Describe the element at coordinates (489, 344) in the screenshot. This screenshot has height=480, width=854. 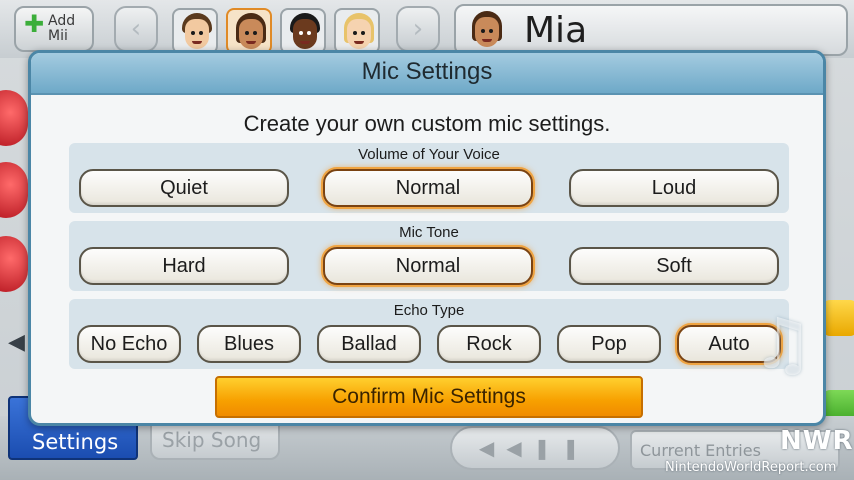
I see `echo-rock-button: Rock` at that location.